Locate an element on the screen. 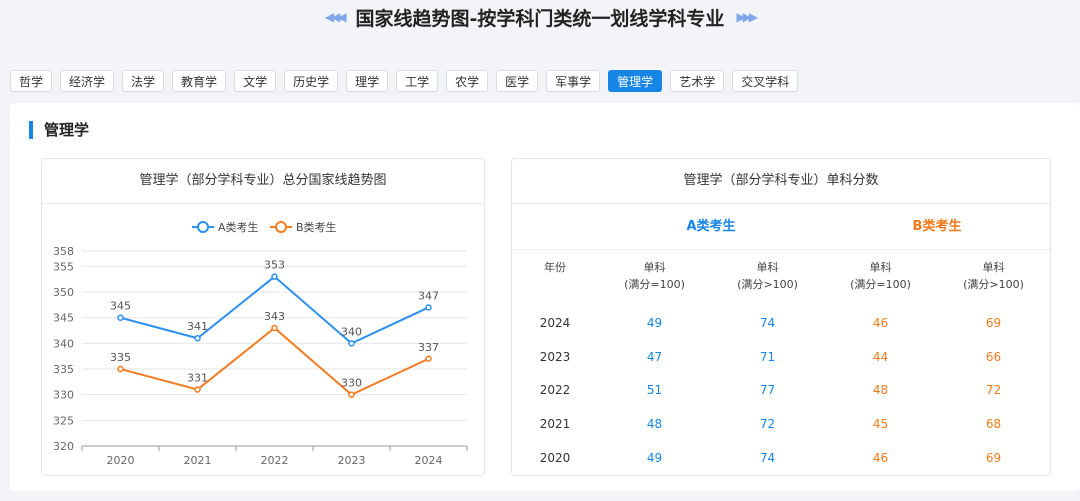 Image resolution: width=1080 pixels, height=501 pixels. score-cell: 48 is located at coordinates (880, 390).